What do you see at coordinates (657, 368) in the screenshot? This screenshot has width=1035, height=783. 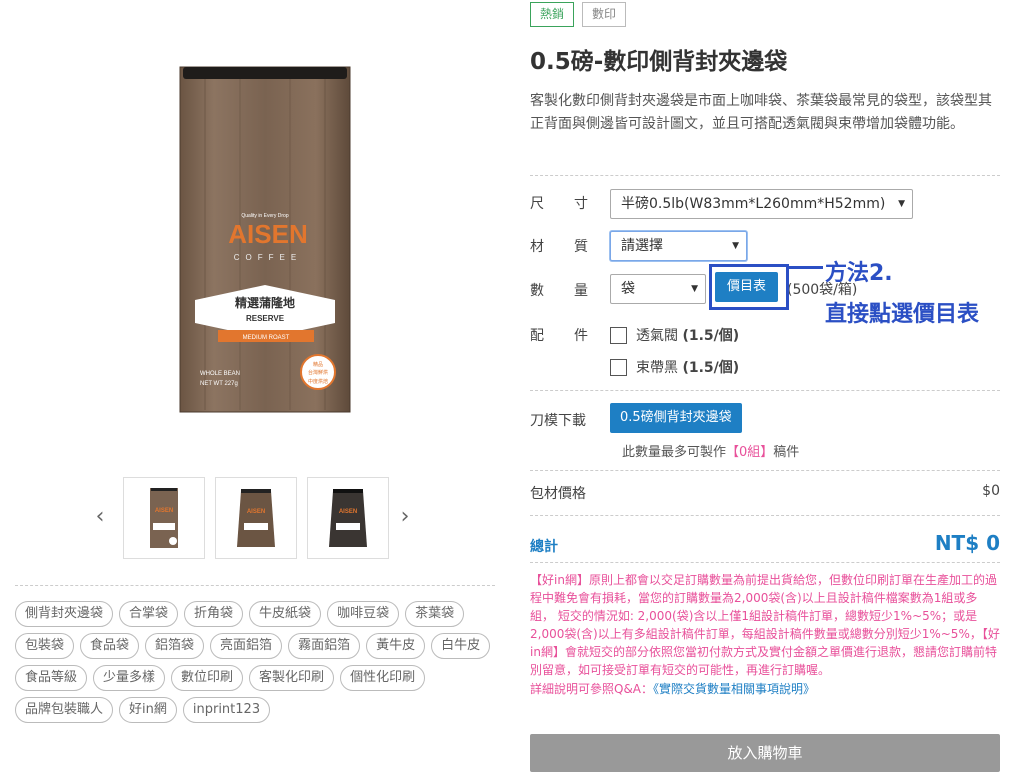 I see `tie-label: 束帶黑` at bounding box center [657, 368].